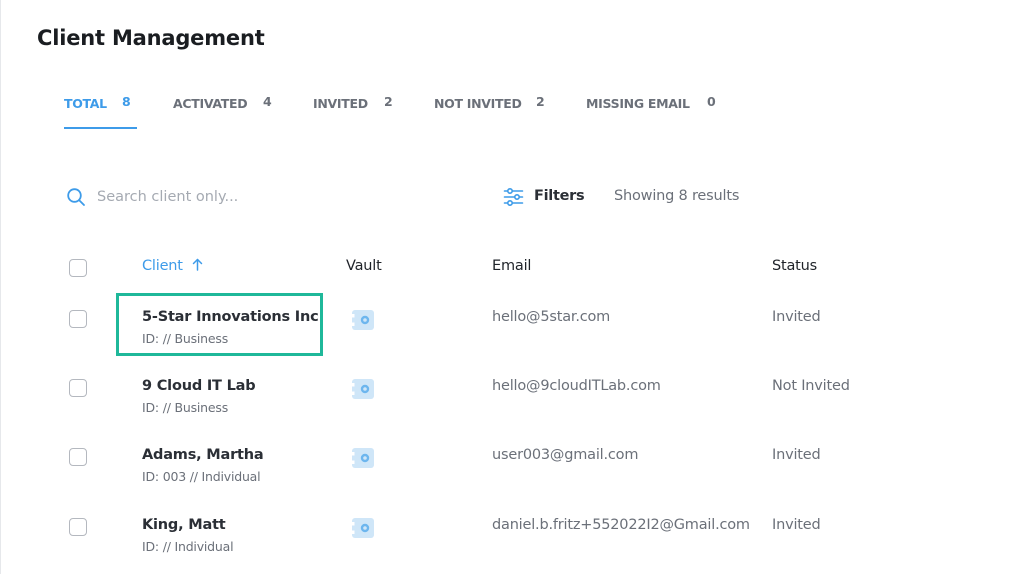  What do you see at coordinates (210, 103) in the screenshot?
I see `tab-label: ACTIVATED` at bounding box center [210, 103].